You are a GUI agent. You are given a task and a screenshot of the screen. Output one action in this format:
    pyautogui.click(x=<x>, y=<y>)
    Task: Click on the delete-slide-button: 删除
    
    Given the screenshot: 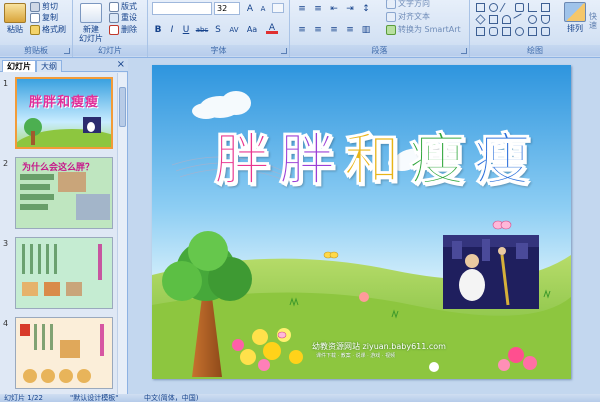 What is the action you would take?
    pyautogui.click(x=123, y=29)
    